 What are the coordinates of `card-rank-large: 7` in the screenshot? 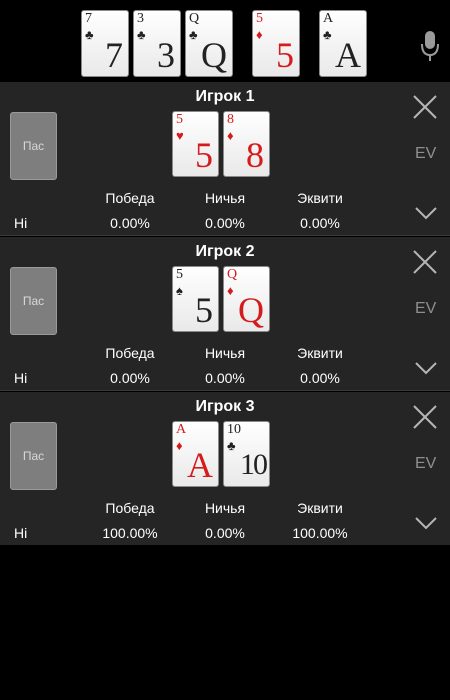 It's located at (114, 55).